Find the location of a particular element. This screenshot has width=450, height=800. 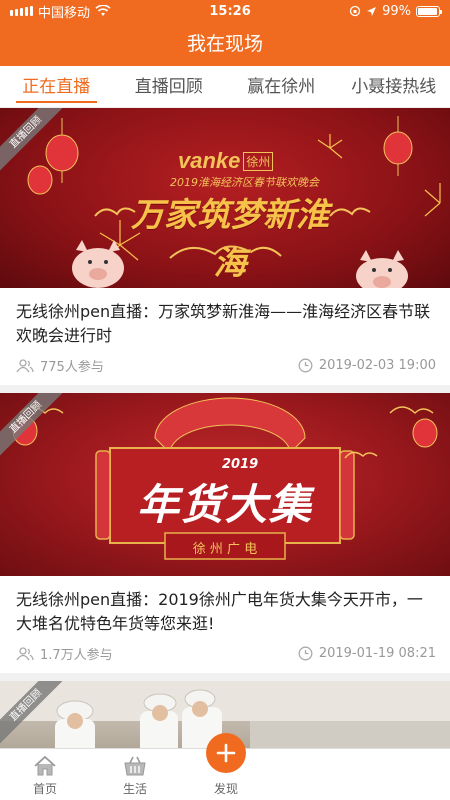

banner-year: 2019 is located at coordinates (240, 464).